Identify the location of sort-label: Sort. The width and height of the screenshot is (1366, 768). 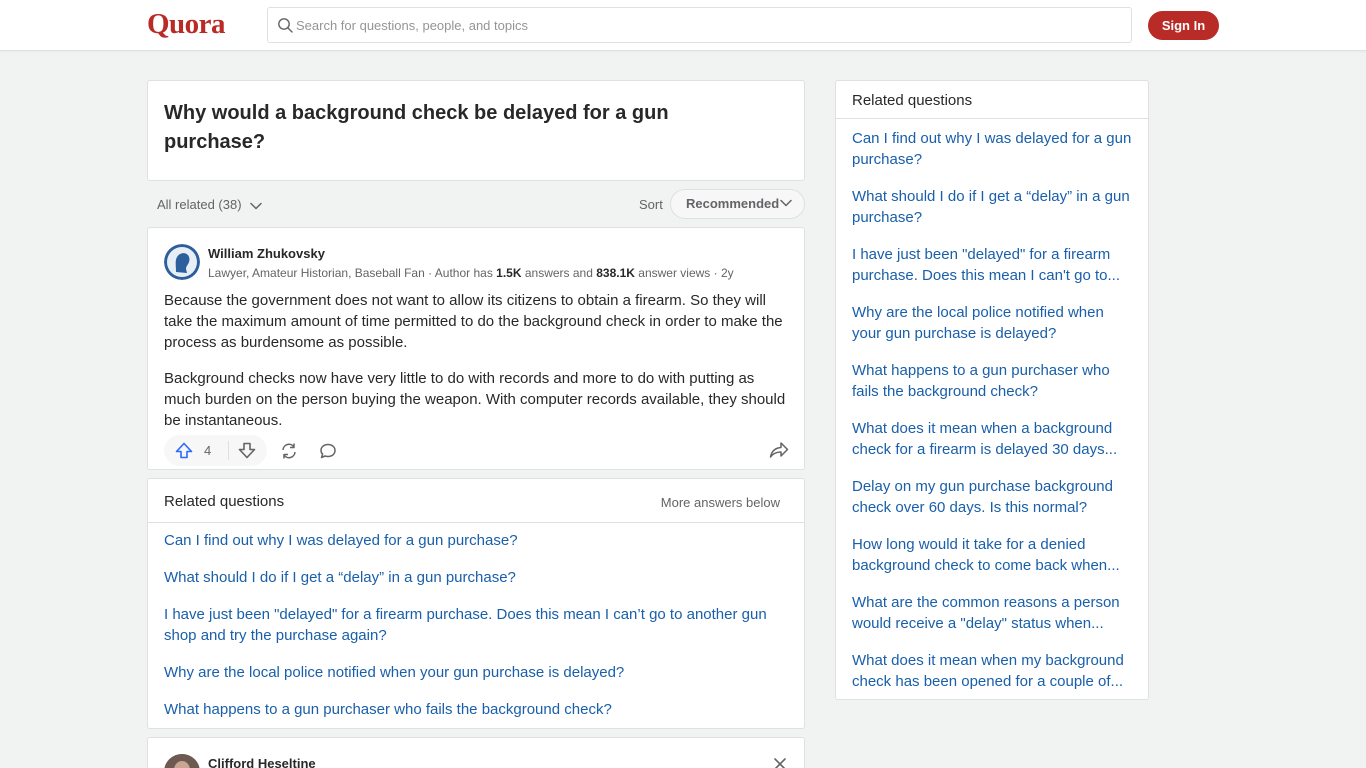
(651, 204).